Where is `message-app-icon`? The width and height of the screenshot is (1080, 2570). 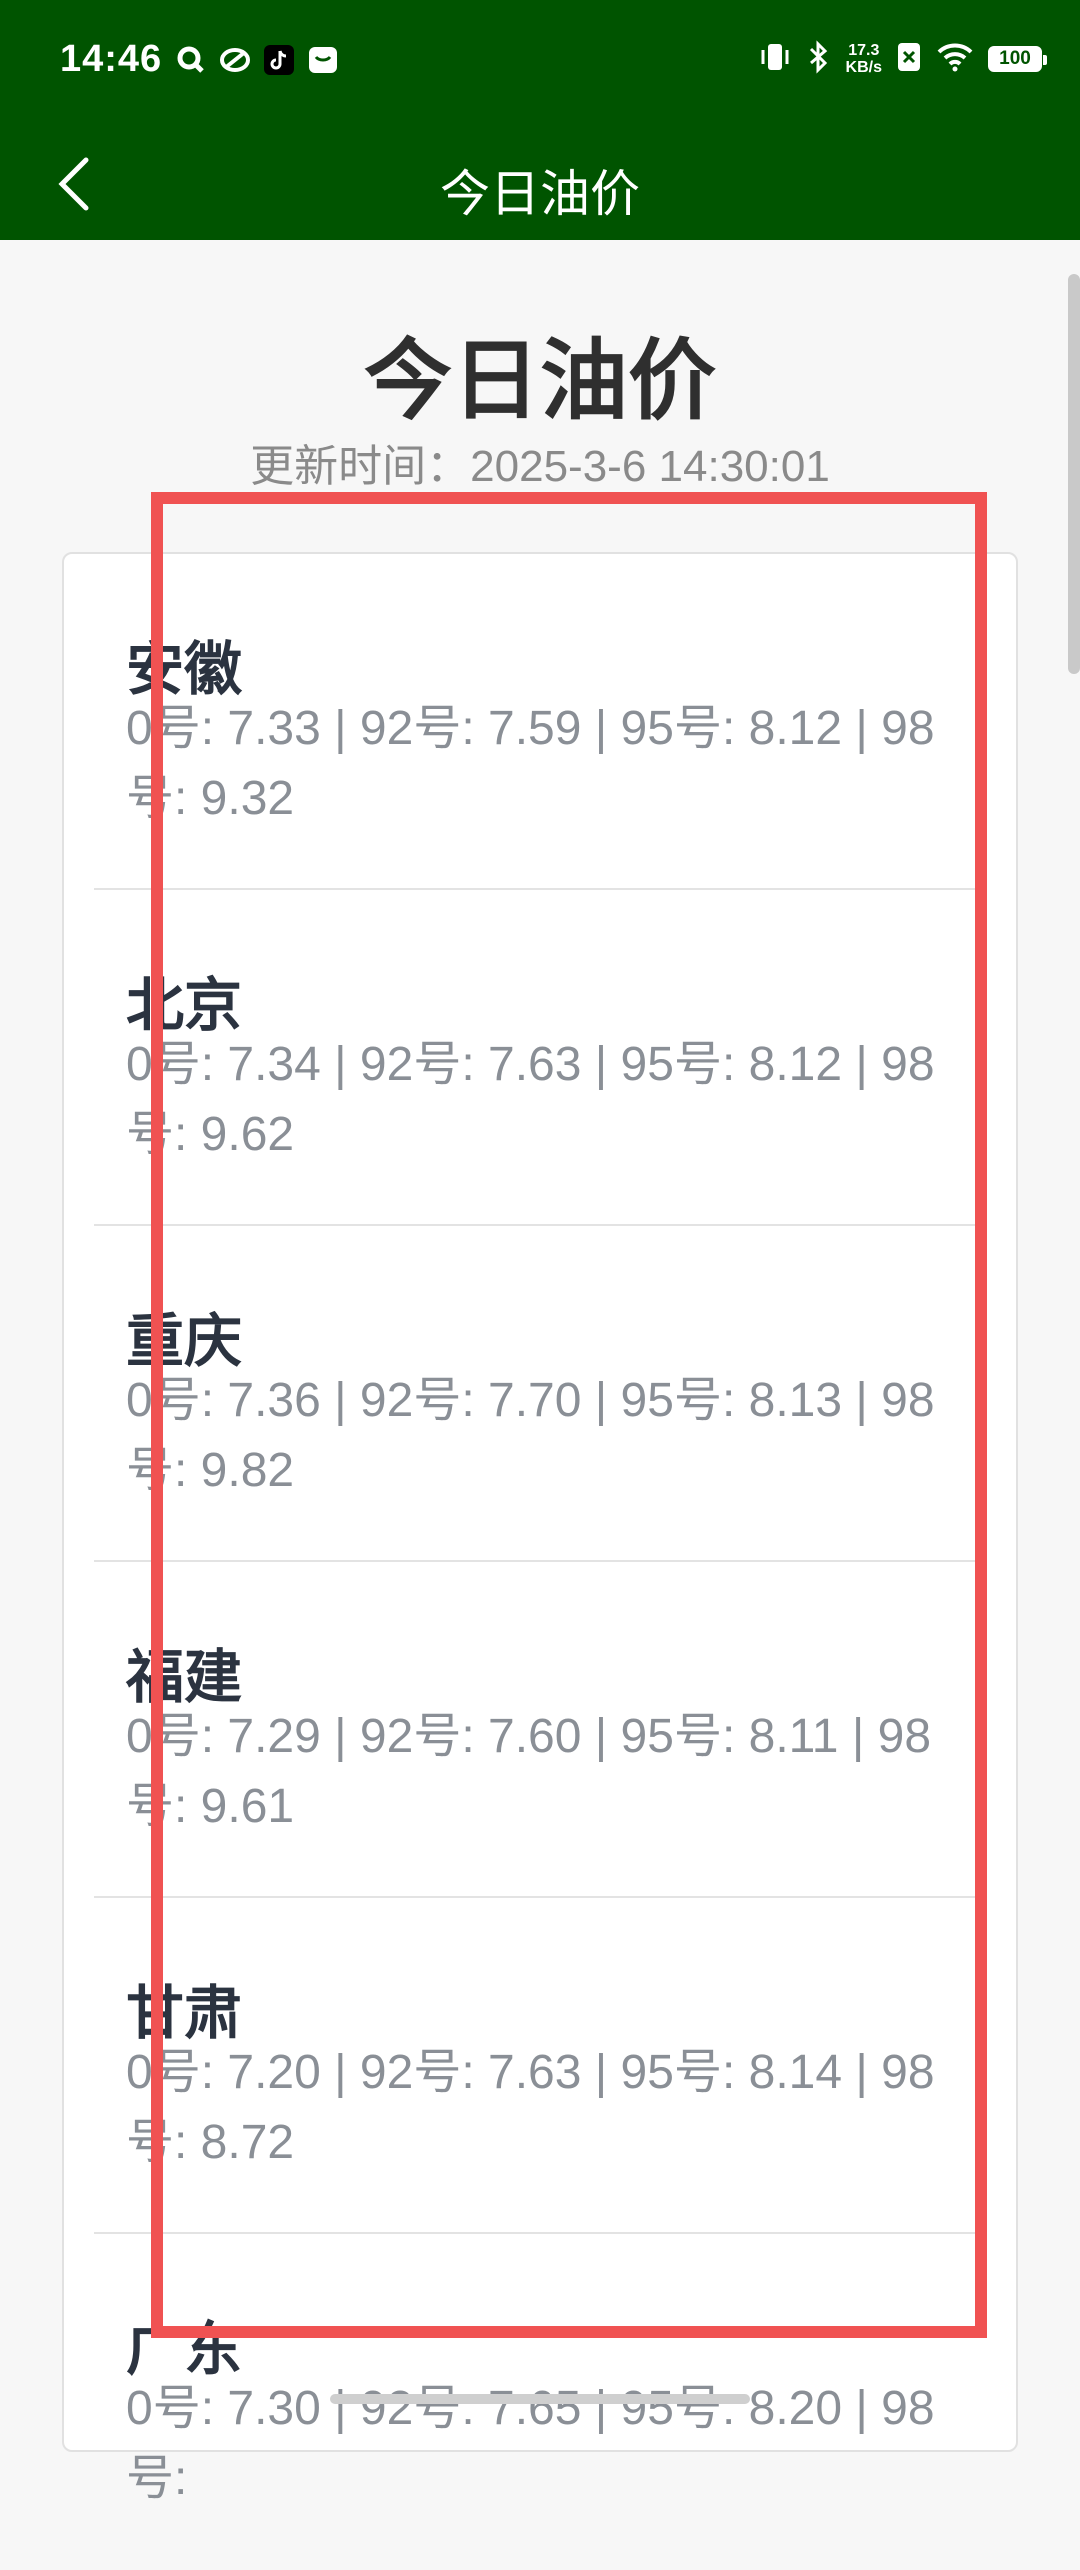 message-app-icon is located at coordinates (323, 60).